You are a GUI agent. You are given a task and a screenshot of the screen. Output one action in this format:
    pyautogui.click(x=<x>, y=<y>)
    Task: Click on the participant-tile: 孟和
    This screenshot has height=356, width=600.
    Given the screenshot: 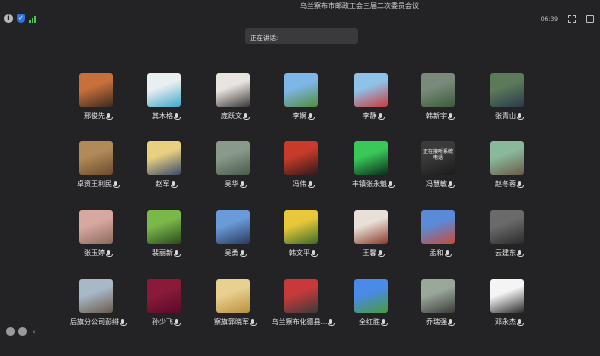 What is the action you would take?
    pyautogui.click(x=439, y=235)
    